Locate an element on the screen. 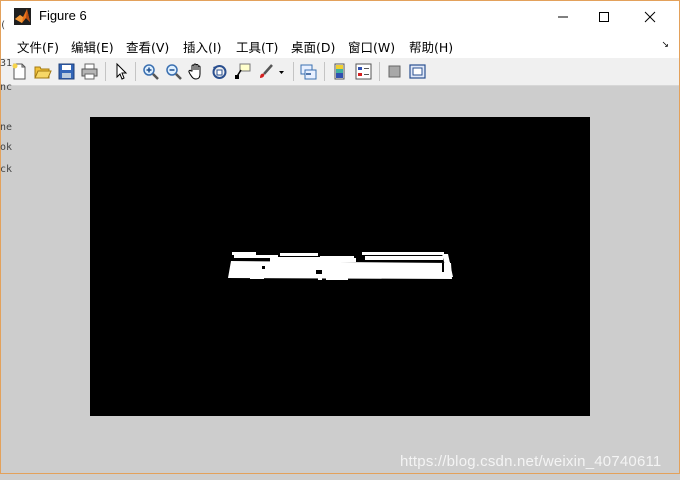  maximize-icon is located at coordinates (604, 16).